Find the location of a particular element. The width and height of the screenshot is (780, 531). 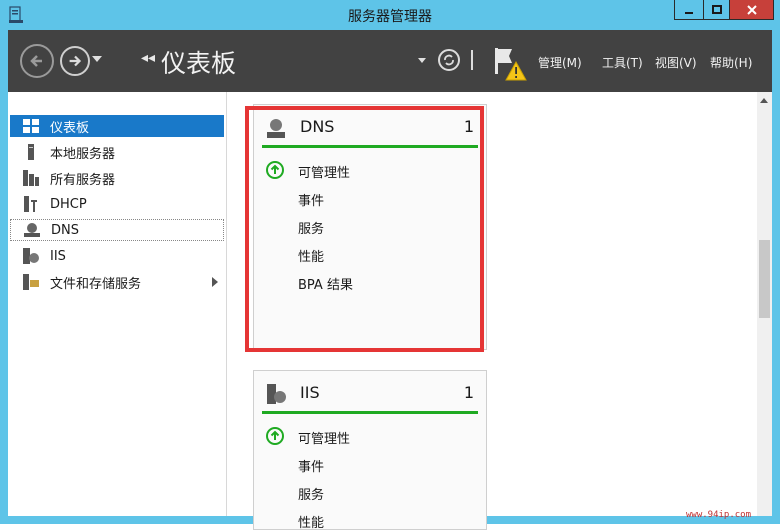

sidebar-item-all-servers: 所有服务器 is located at coordinates (117, 178).